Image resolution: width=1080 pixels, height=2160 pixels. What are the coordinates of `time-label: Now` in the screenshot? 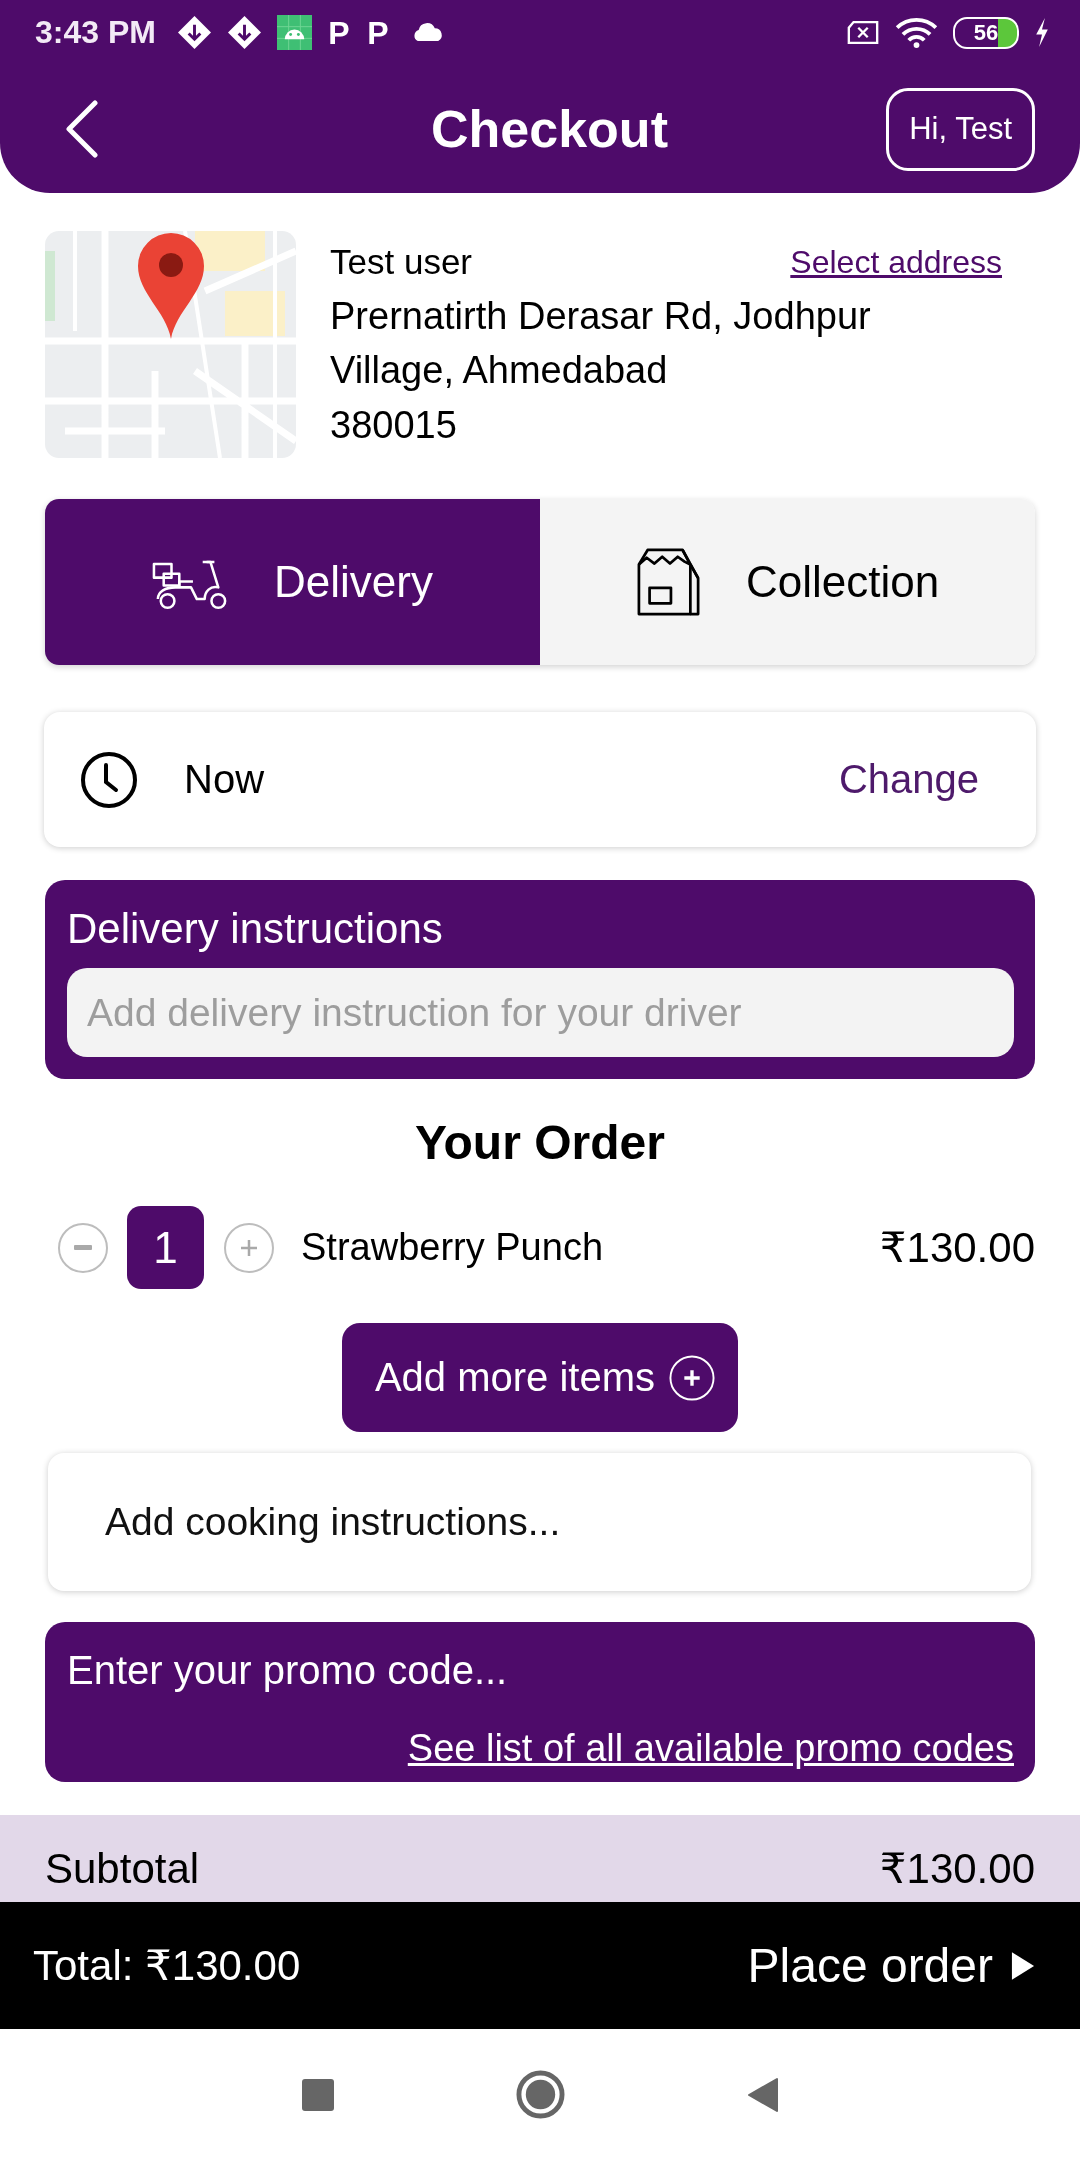 It's located at (224, 779).